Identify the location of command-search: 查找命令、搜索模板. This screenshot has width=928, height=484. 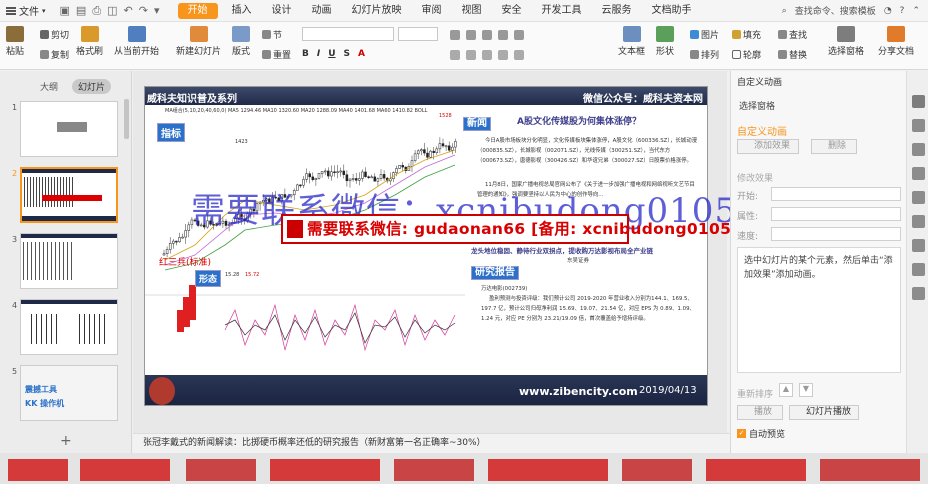
(835, 10).